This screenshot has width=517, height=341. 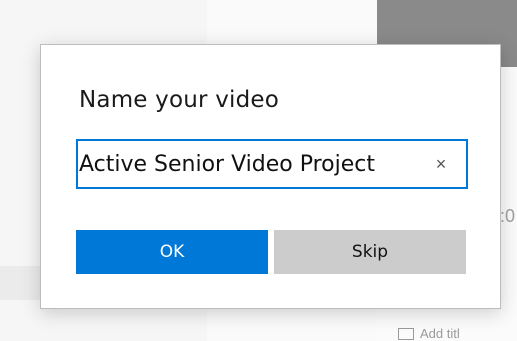 I want to click on dialog-title: Name your video, so click(x=179, y=100).